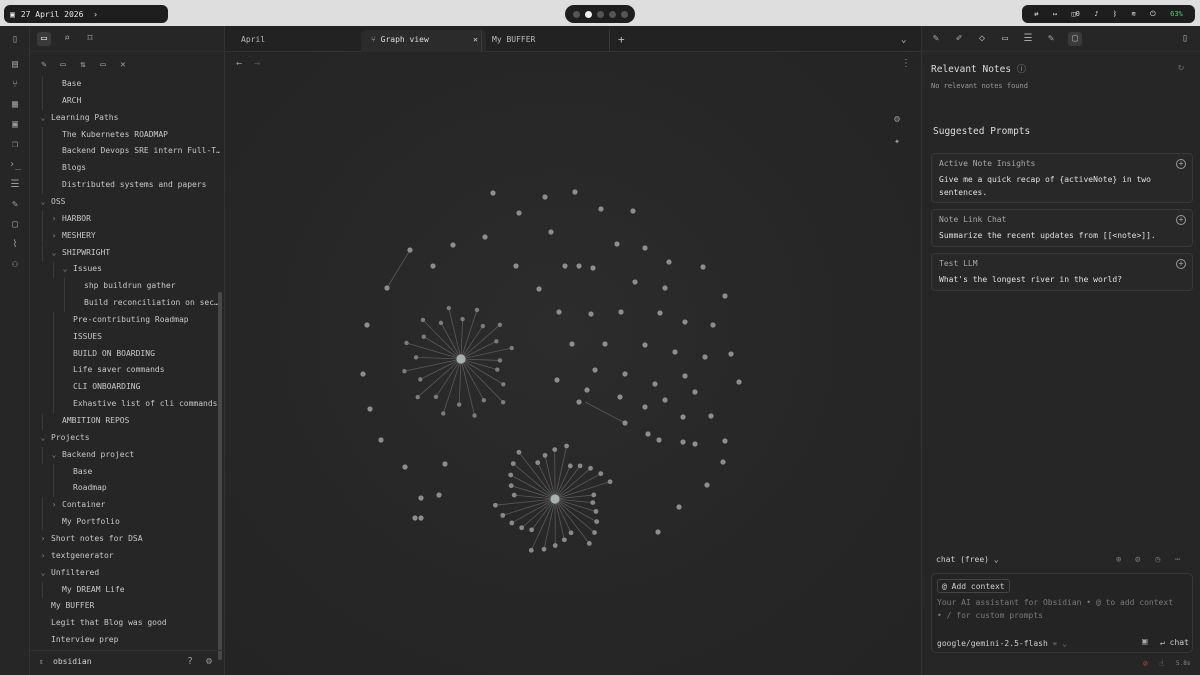 The image size is (1200, 675). Describe the element at coordinates (15, 265) in the screenshot. I see `plugin-icon: ⚇` at that location.